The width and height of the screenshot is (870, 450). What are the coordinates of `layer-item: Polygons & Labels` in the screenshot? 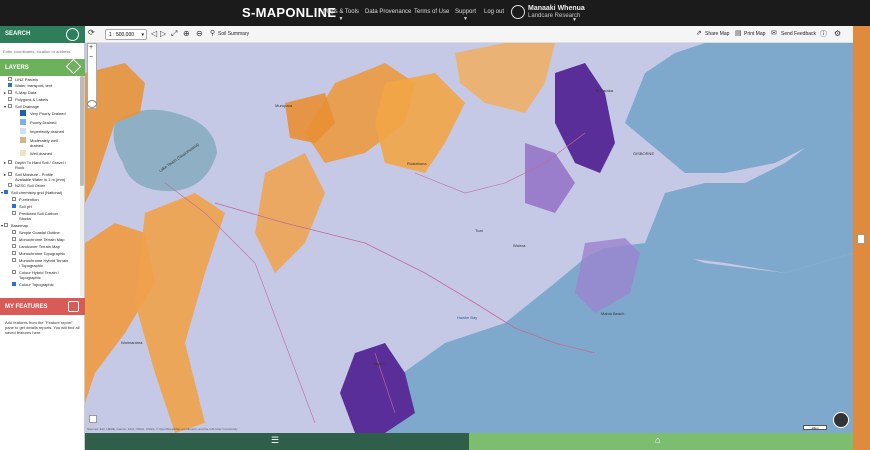 It's located at (28, 99).